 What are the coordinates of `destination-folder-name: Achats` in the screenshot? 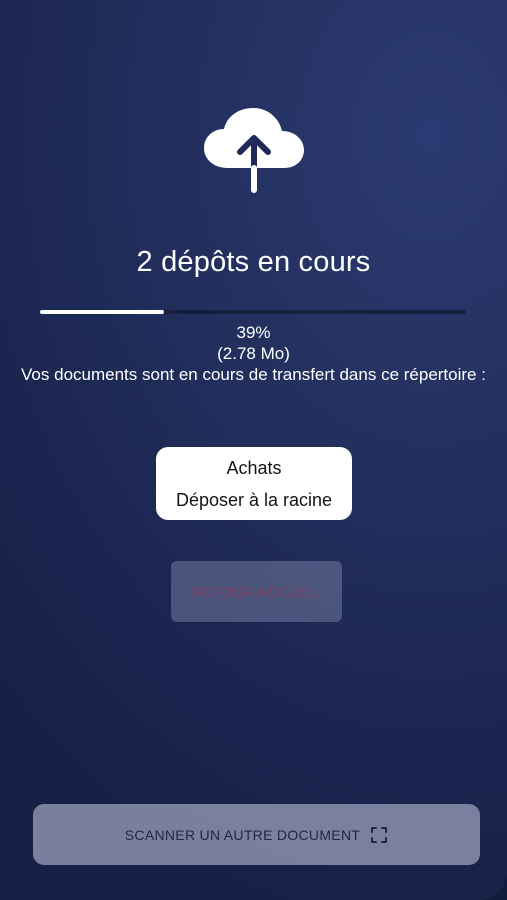 It's located at (254, 468).